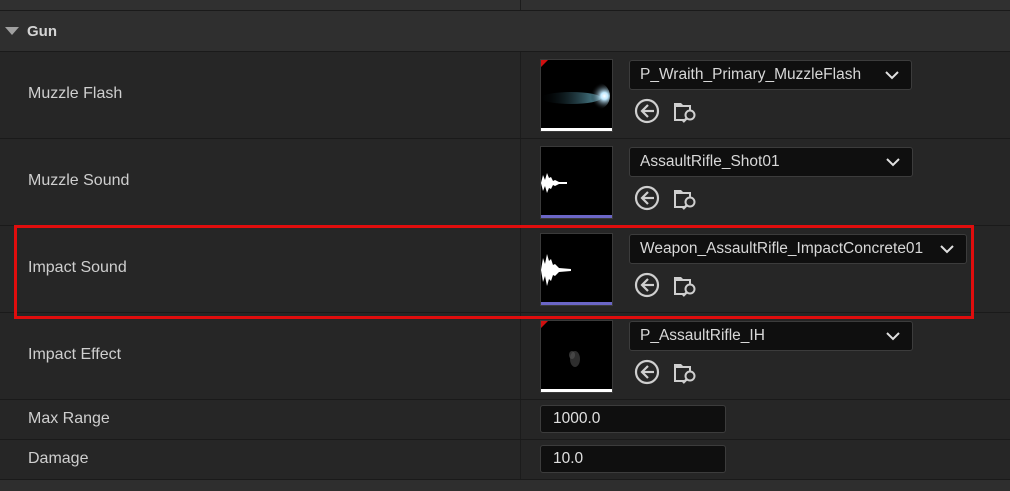 The image size is (1010, 491). What do you see at coordinates (58, 458) in the screenshot?
I see `property-label: Damage` at bounding box center [58, 458].